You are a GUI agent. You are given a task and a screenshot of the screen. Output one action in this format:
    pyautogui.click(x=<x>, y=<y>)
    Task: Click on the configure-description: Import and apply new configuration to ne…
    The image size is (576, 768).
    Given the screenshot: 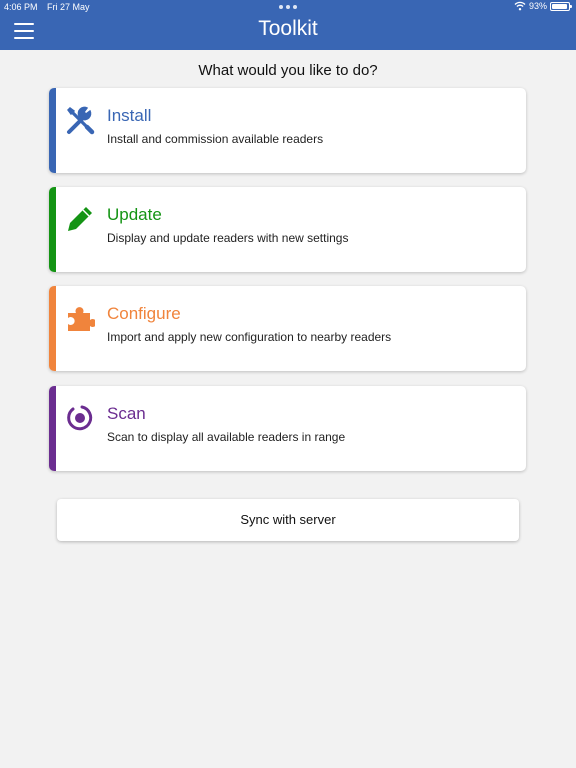 What is the action you would take?
    pyautogui.click(x=249, y=337)
    